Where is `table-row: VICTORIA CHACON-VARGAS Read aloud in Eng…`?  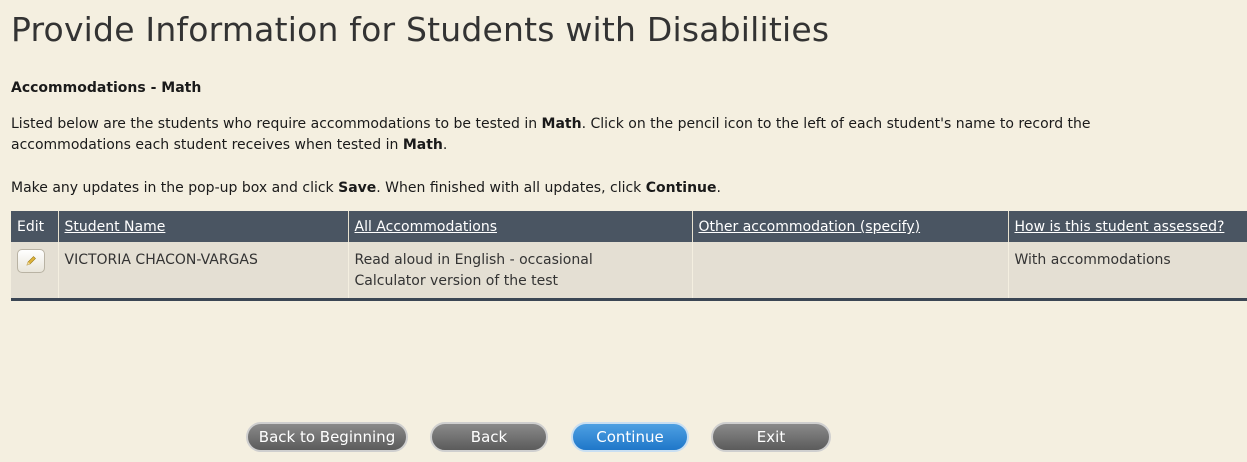 table-row: VICTORIA CHACON-VARGAS Read aloud in Eng… is located at coordinates (629, 271).